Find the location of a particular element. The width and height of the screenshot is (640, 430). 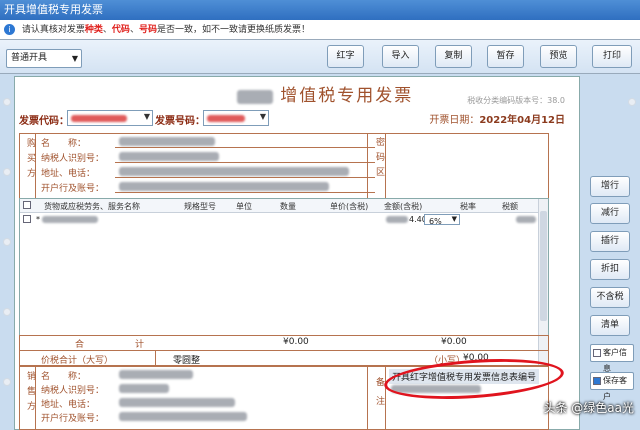

total-label-left: 合 is located at coordinates (80, 345).